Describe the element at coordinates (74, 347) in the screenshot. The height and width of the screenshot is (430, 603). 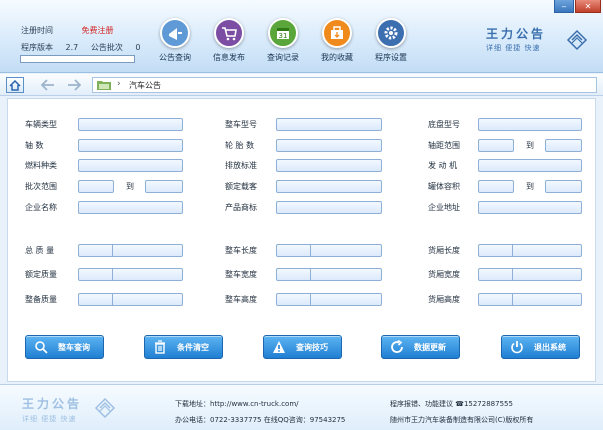
I see `button-label: 整车查询` at that location.